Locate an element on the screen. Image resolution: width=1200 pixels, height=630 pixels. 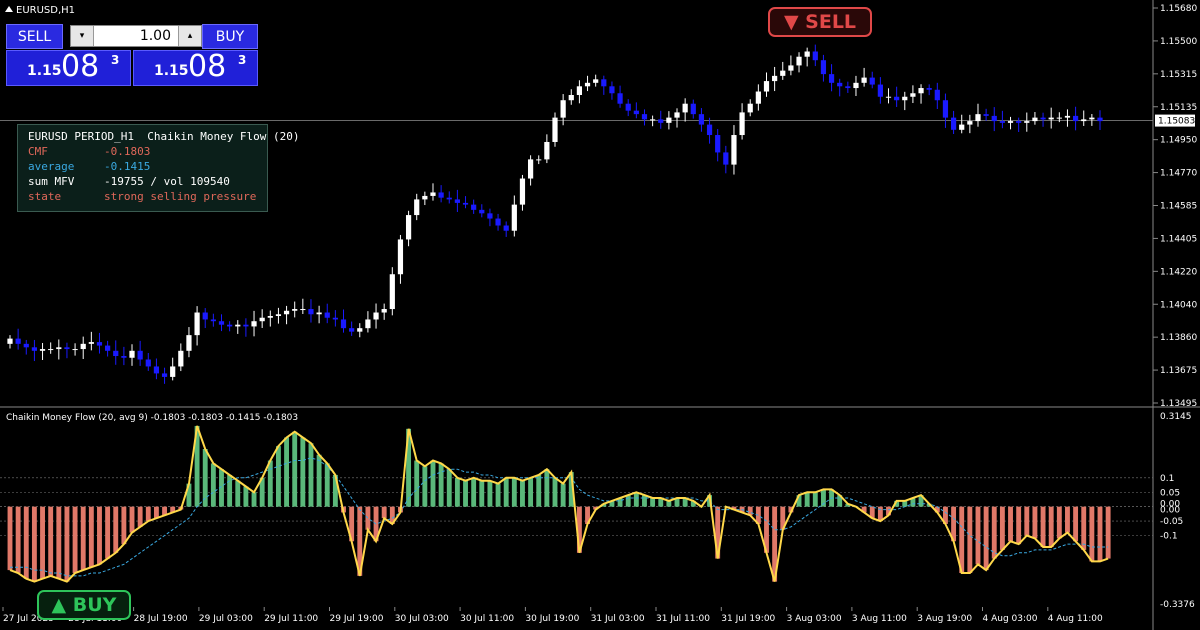
sell-button: SELL is located at coordinates (34, 36).